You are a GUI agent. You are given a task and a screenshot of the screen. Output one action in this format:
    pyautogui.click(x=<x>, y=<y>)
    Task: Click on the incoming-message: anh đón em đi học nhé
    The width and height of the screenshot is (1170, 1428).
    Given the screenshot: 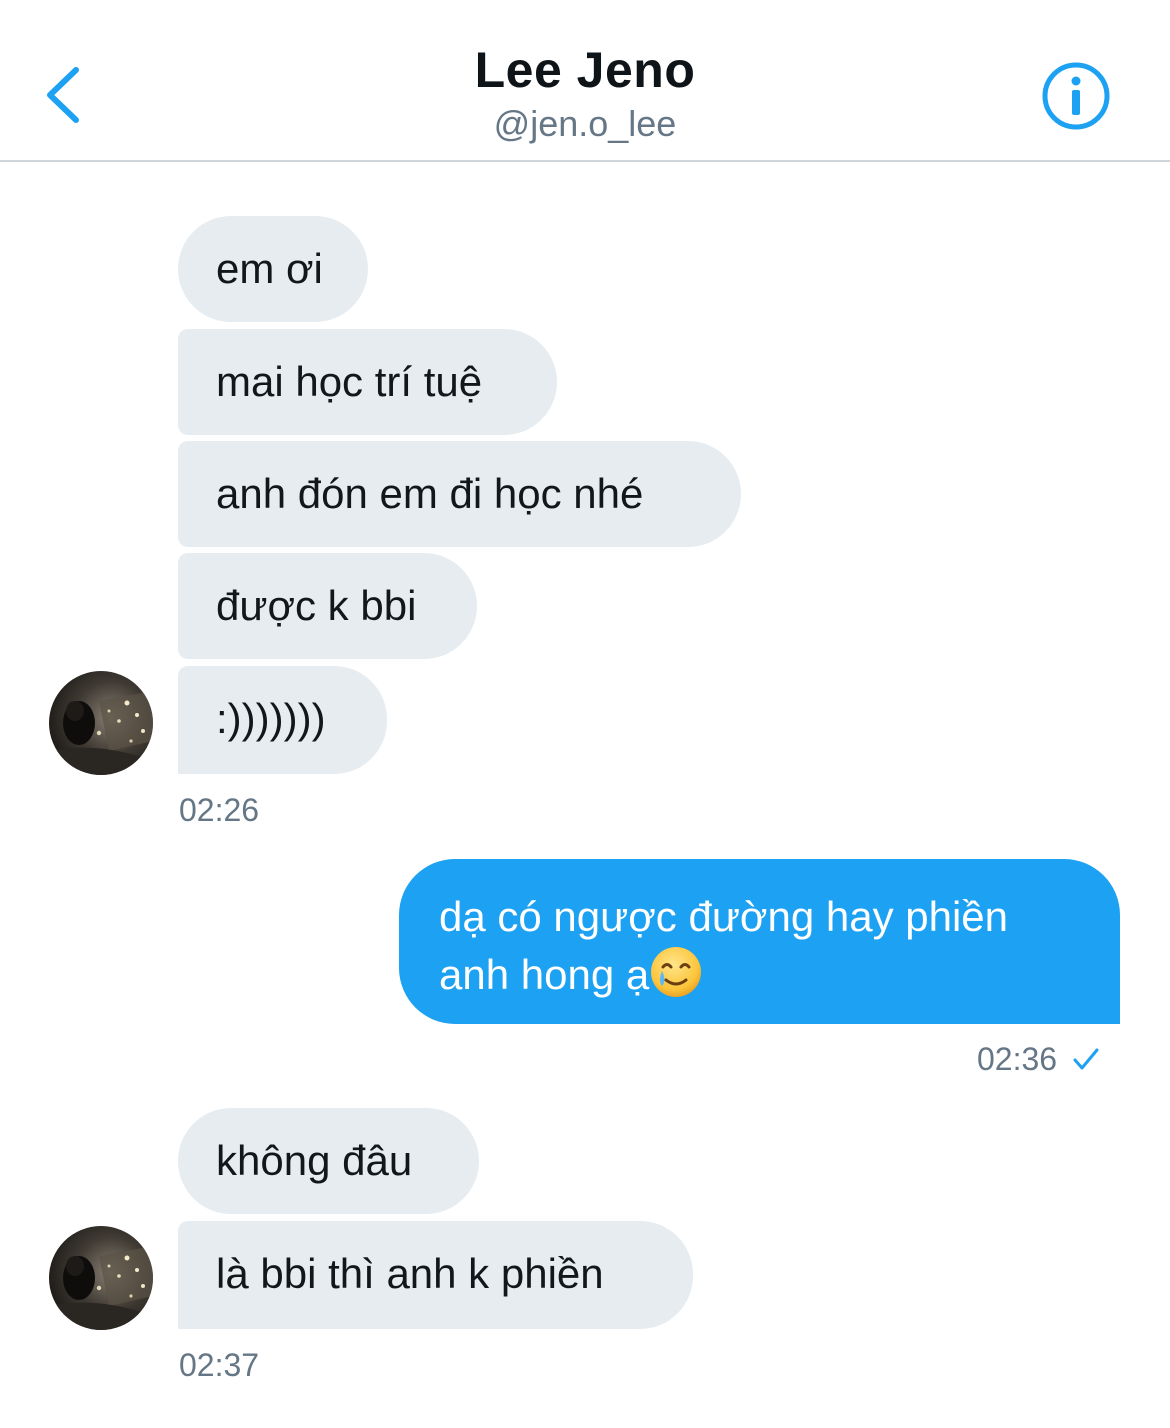 What is the action you would take?
    pyautogui.click(x=459, y=494)
    